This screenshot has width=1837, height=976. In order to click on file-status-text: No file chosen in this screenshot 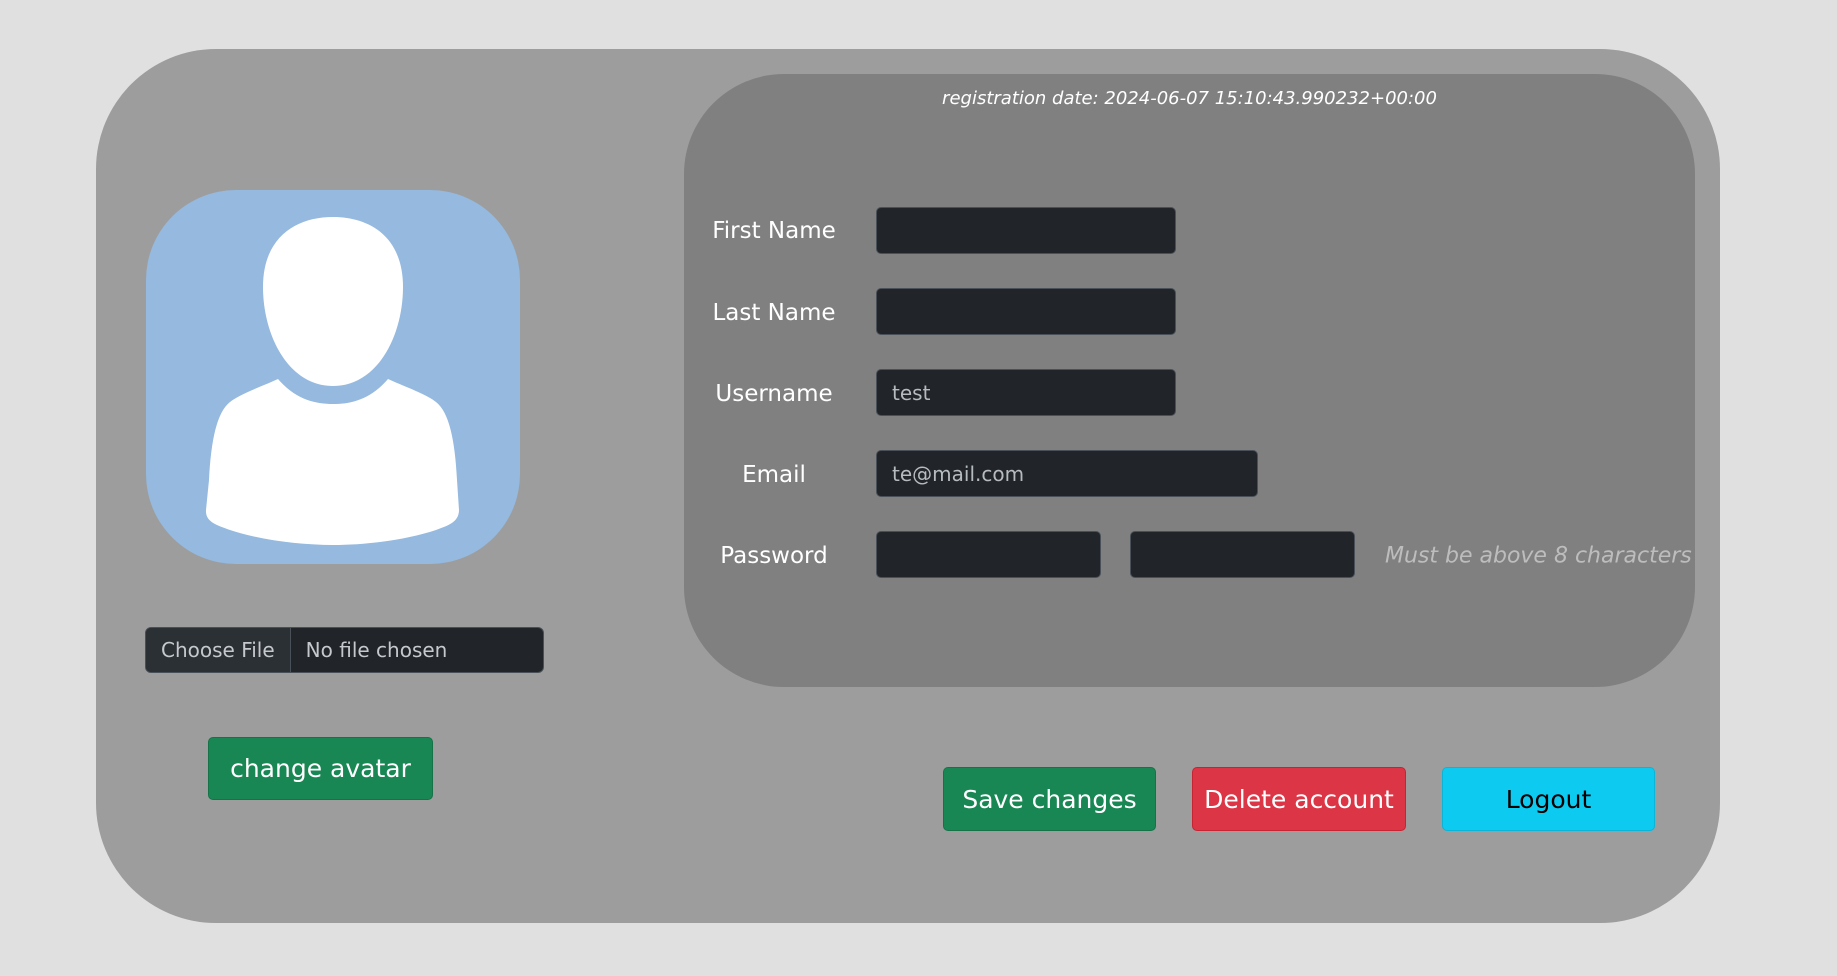, I will do `click(376, 650)`.